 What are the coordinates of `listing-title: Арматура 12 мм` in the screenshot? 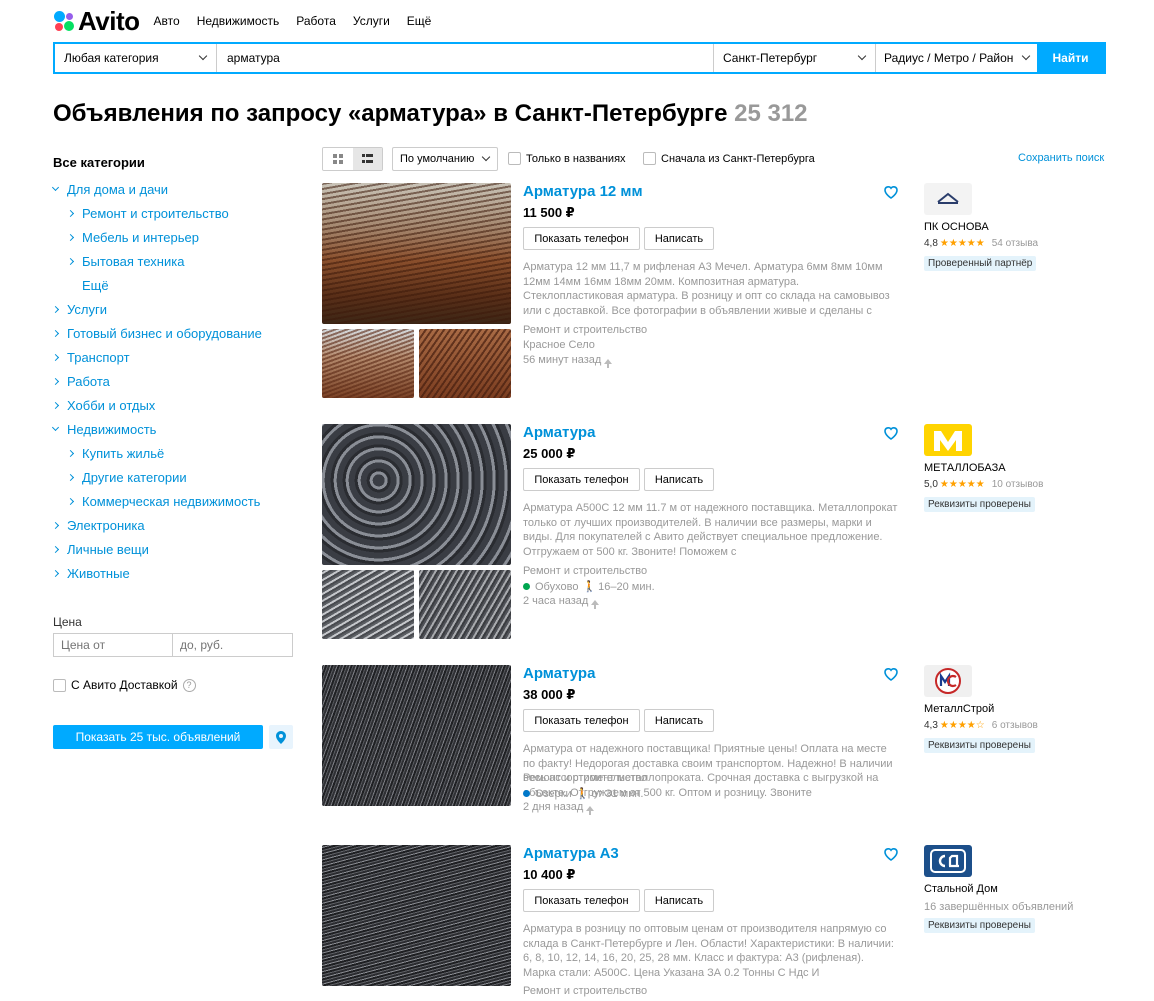 It's located at (583, 191).